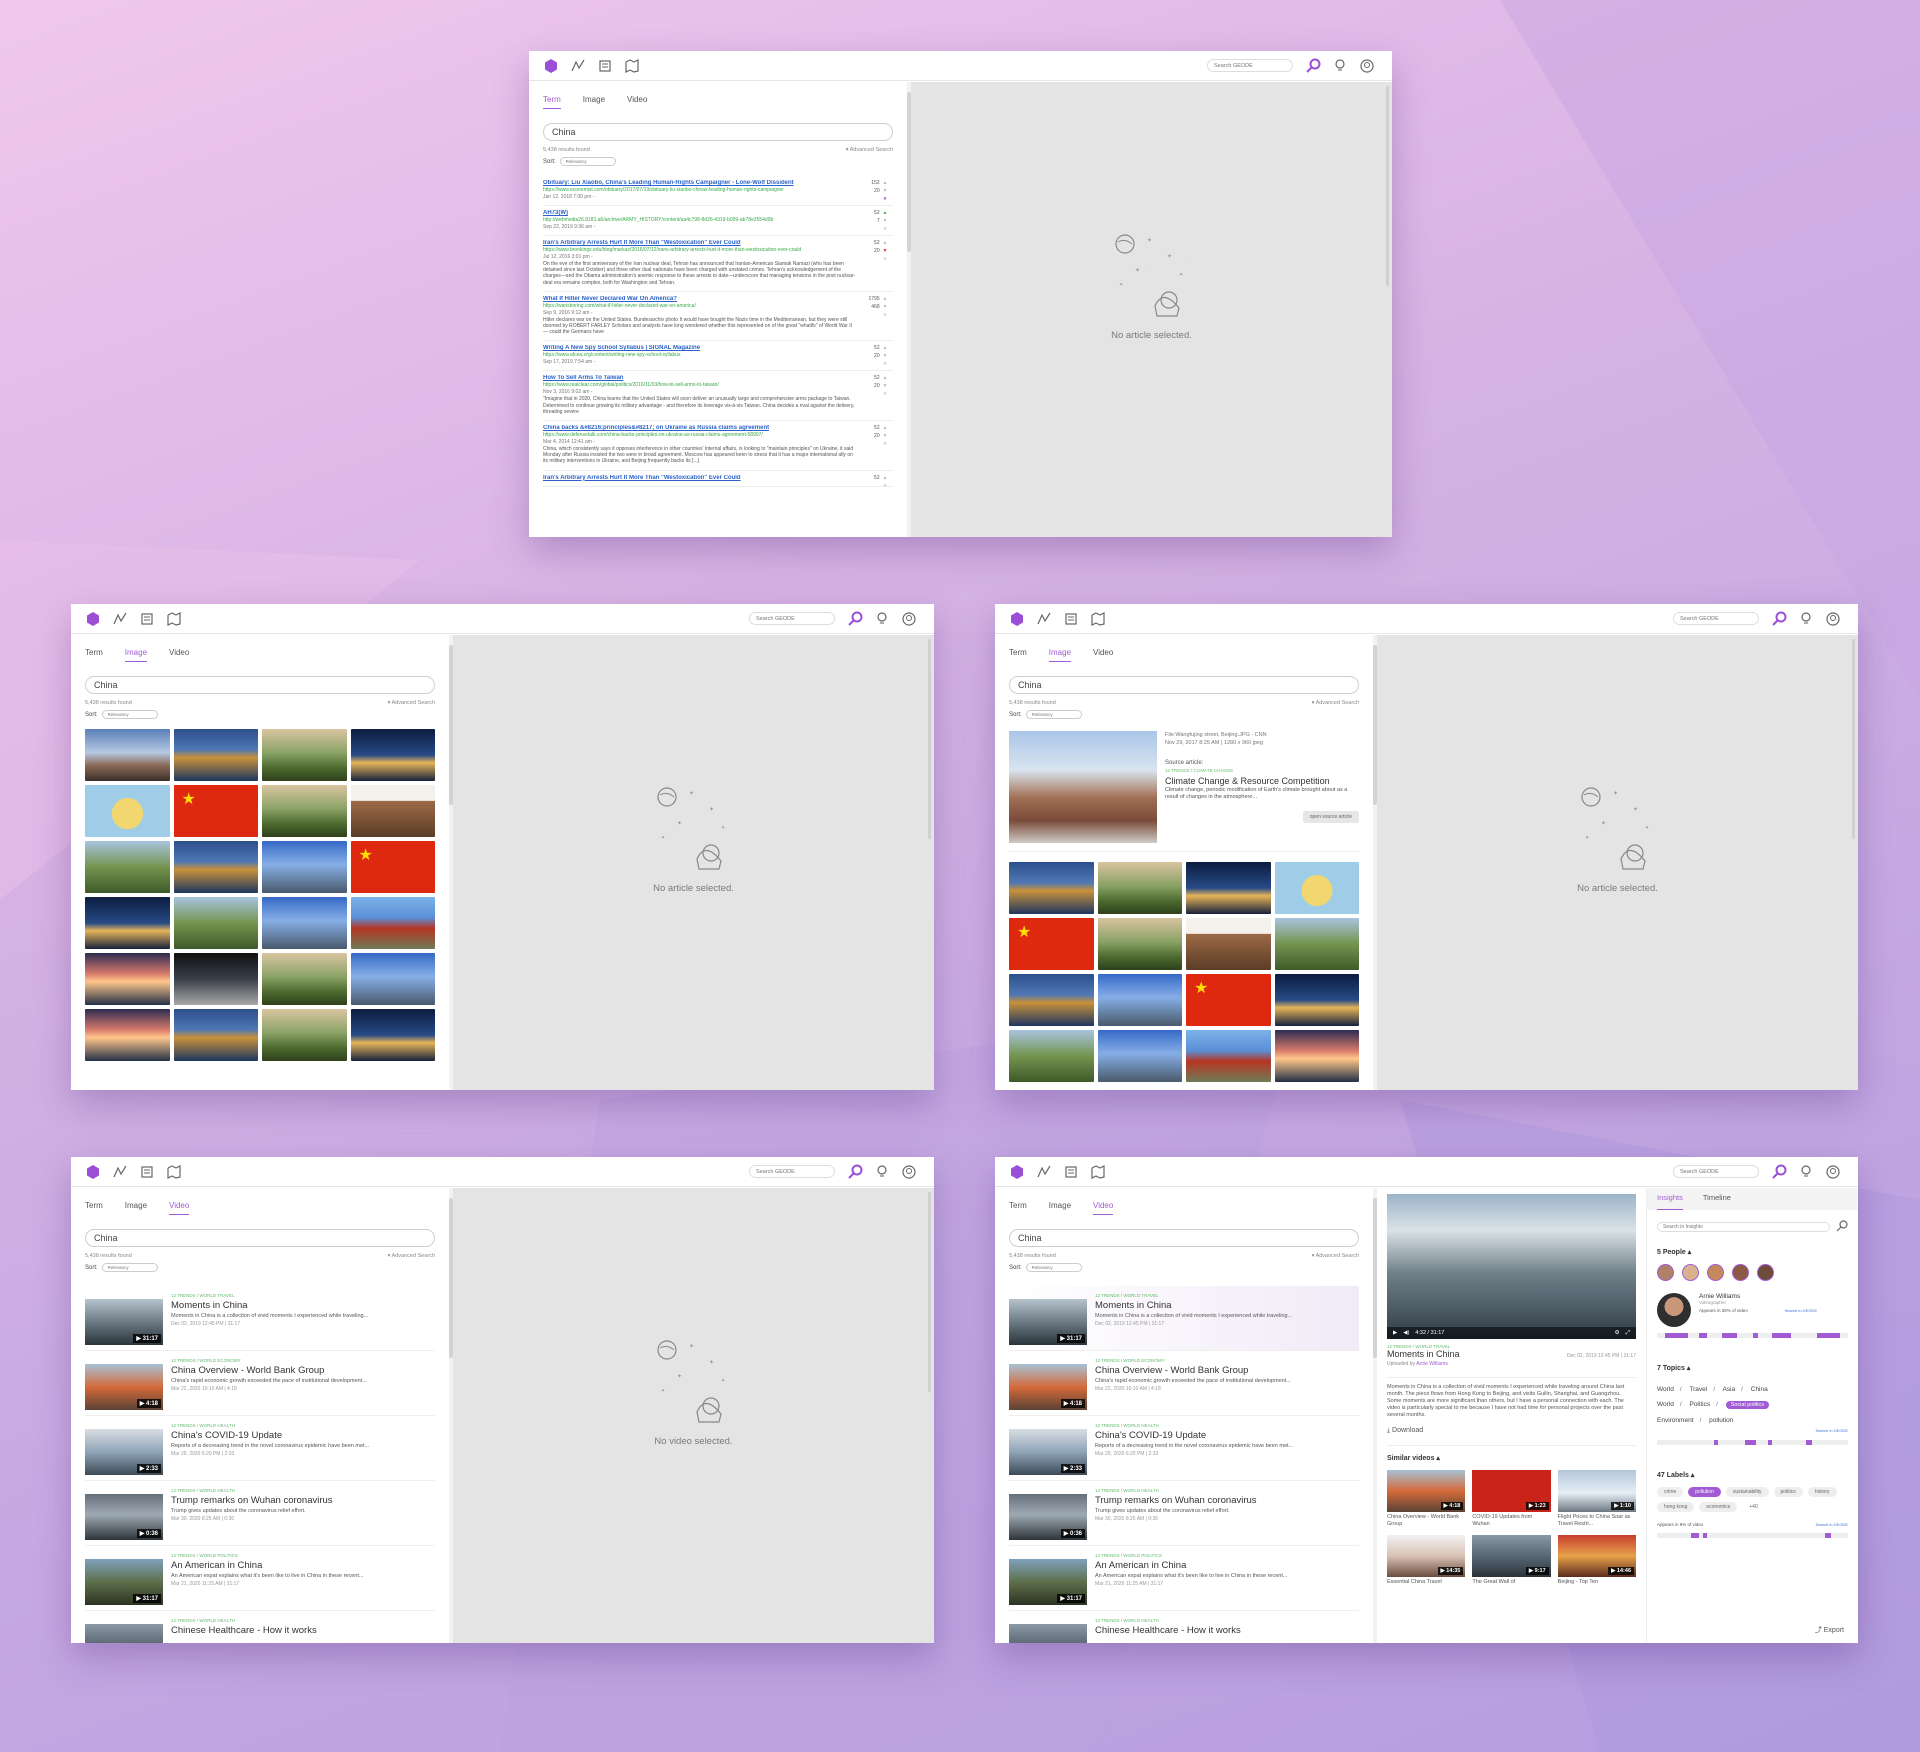 This screenshot has height=1752, width=1920. I want to click on source-article-title: Climate Change & Resource Competition, so click(1262, 781).